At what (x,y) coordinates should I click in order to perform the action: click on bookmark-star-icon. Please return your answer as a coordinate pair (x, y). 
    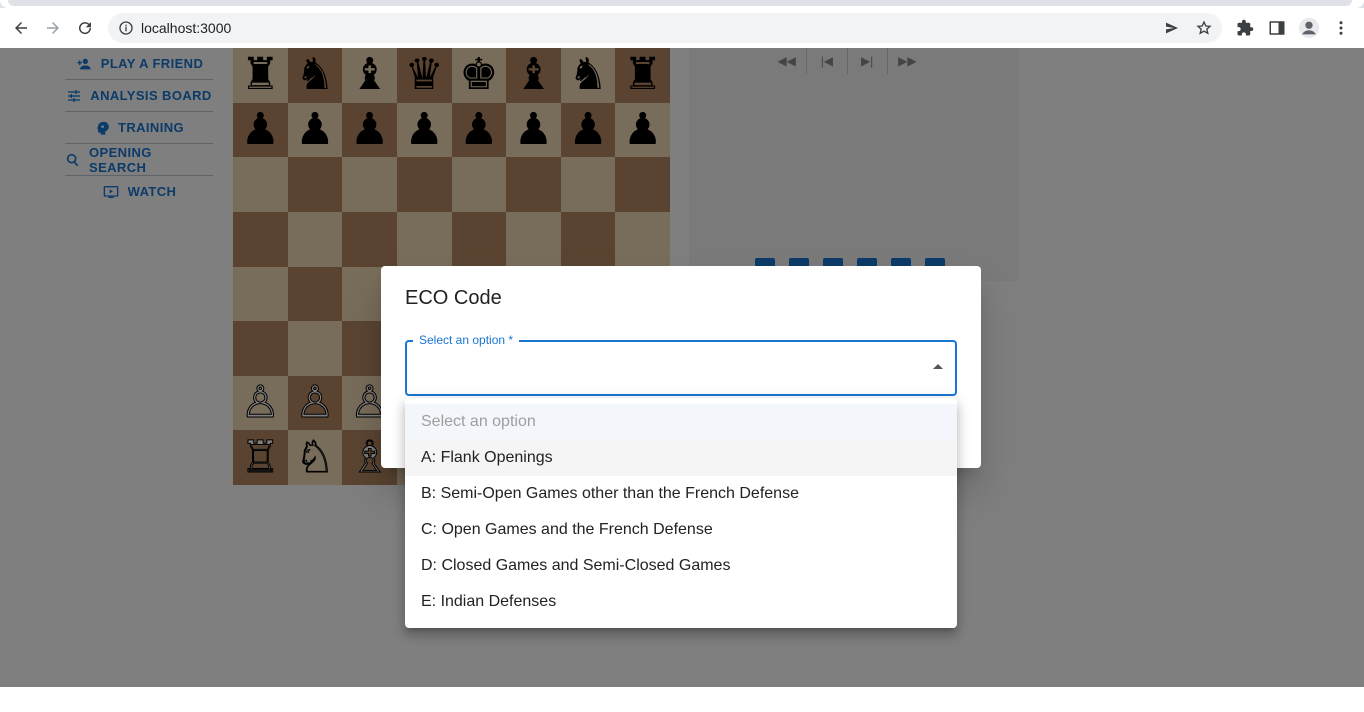
    Looking at the image, I should click on (1204, 30).